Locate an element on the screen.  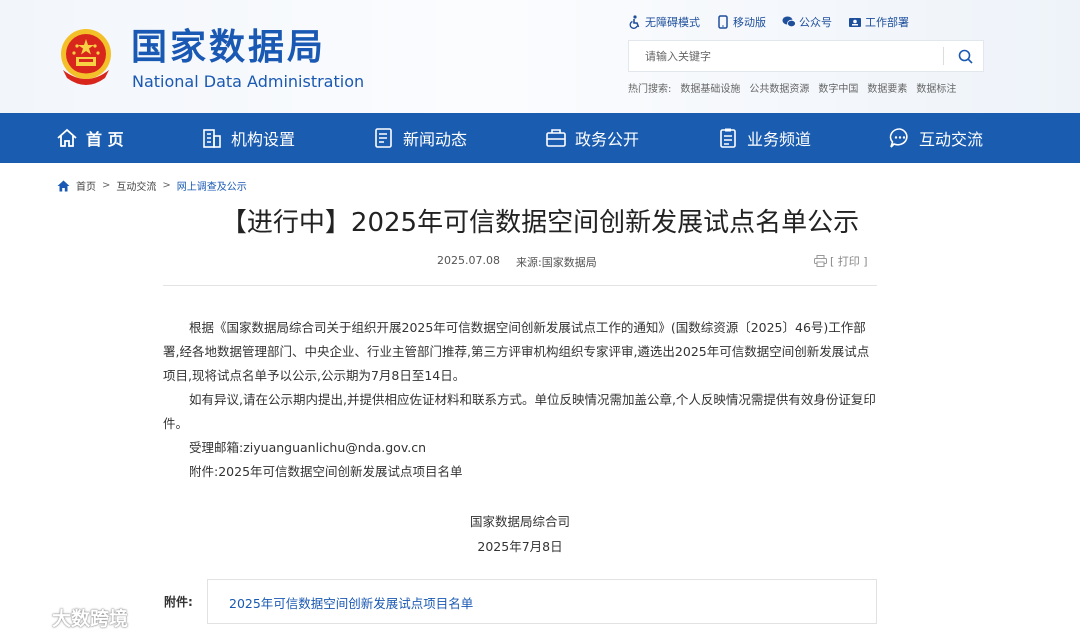
site-title-en: National Data Administration is located at coordinates (248, 81).